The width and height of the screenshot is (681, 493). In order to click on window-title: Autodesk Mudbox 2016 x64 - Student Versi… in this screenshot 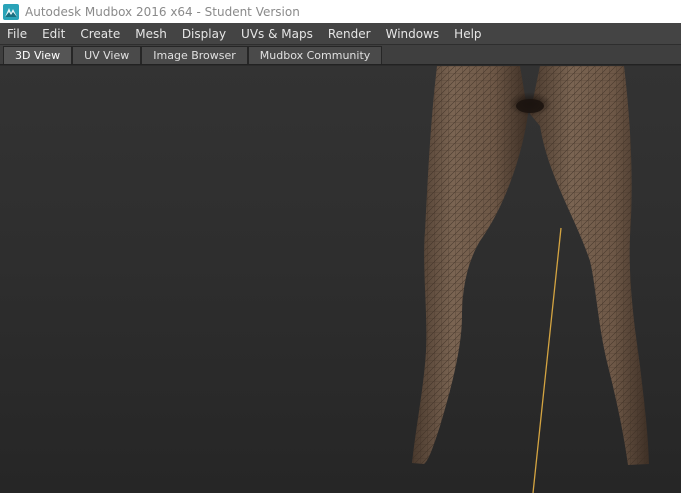, I will do `click(162, 11)`.